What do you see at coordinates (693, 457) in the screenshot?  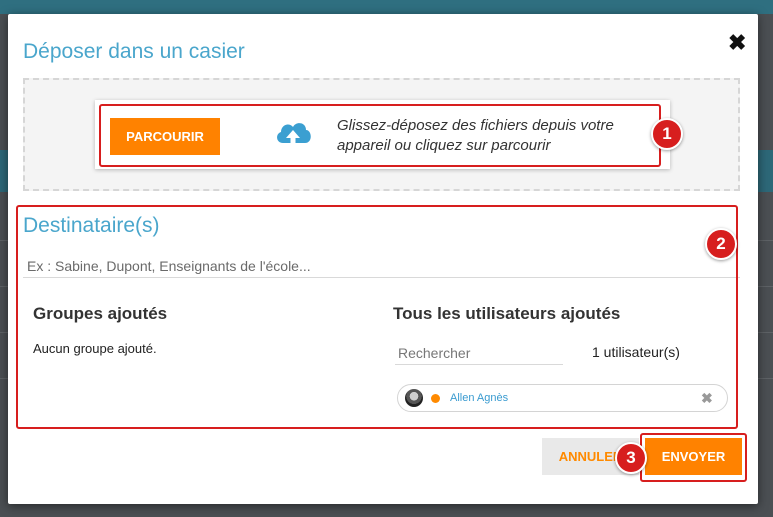 I see `callout-3-frame` at bounding box center [693, 457].